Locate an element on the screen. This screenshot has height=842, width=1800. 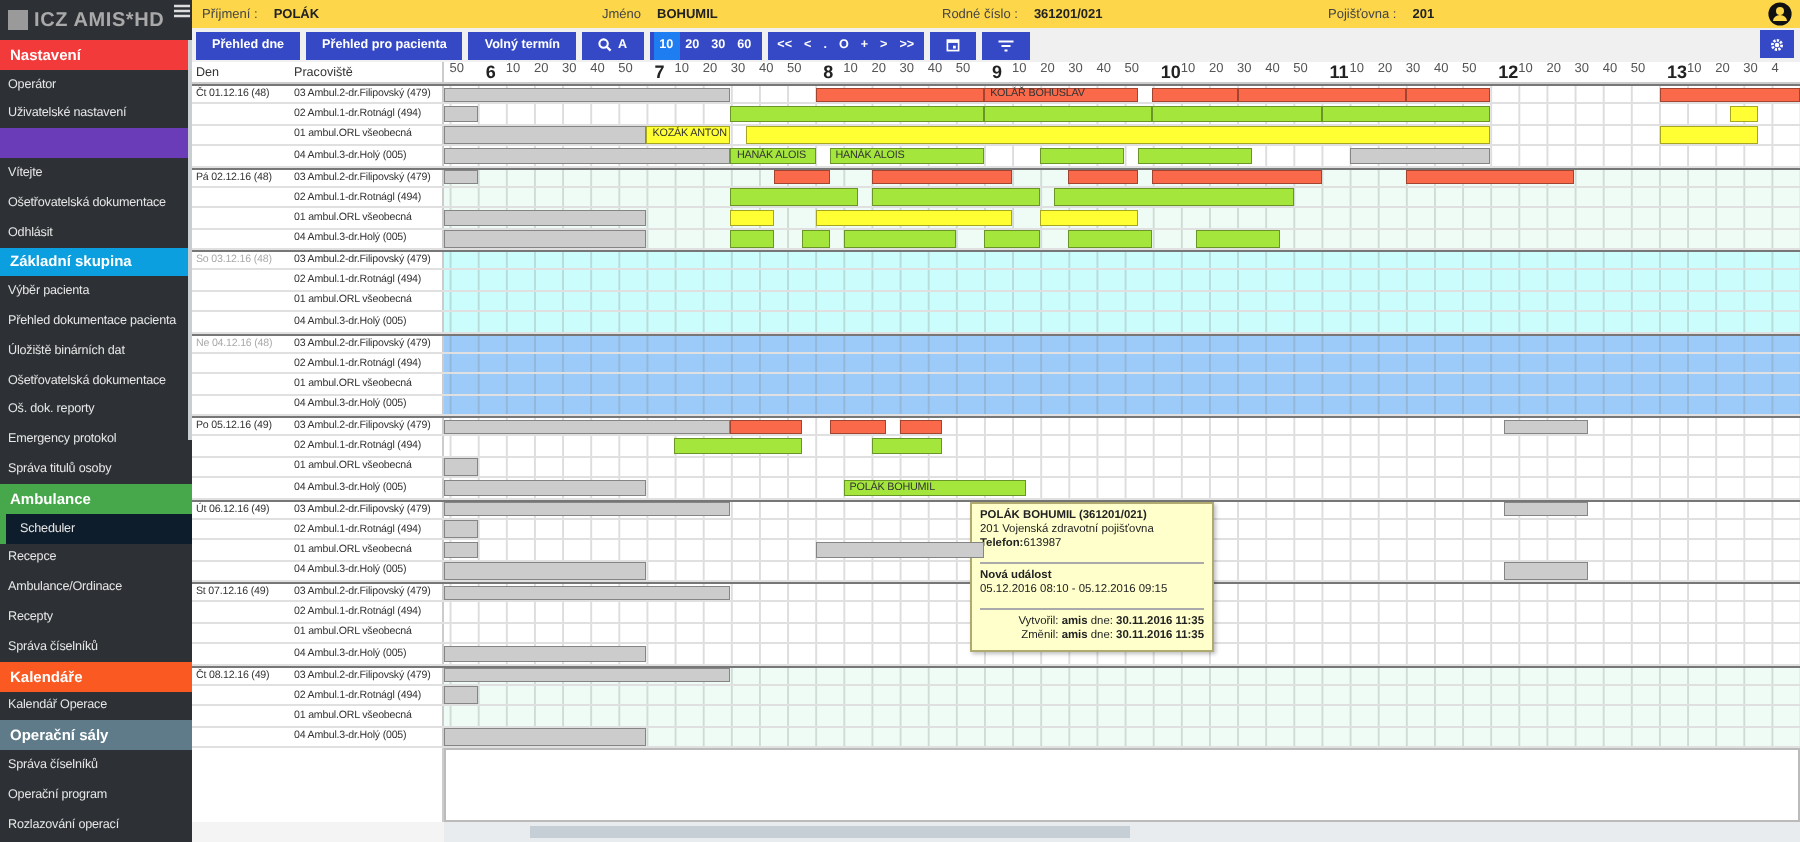
logo-icon is located at coordinates (18, 20).